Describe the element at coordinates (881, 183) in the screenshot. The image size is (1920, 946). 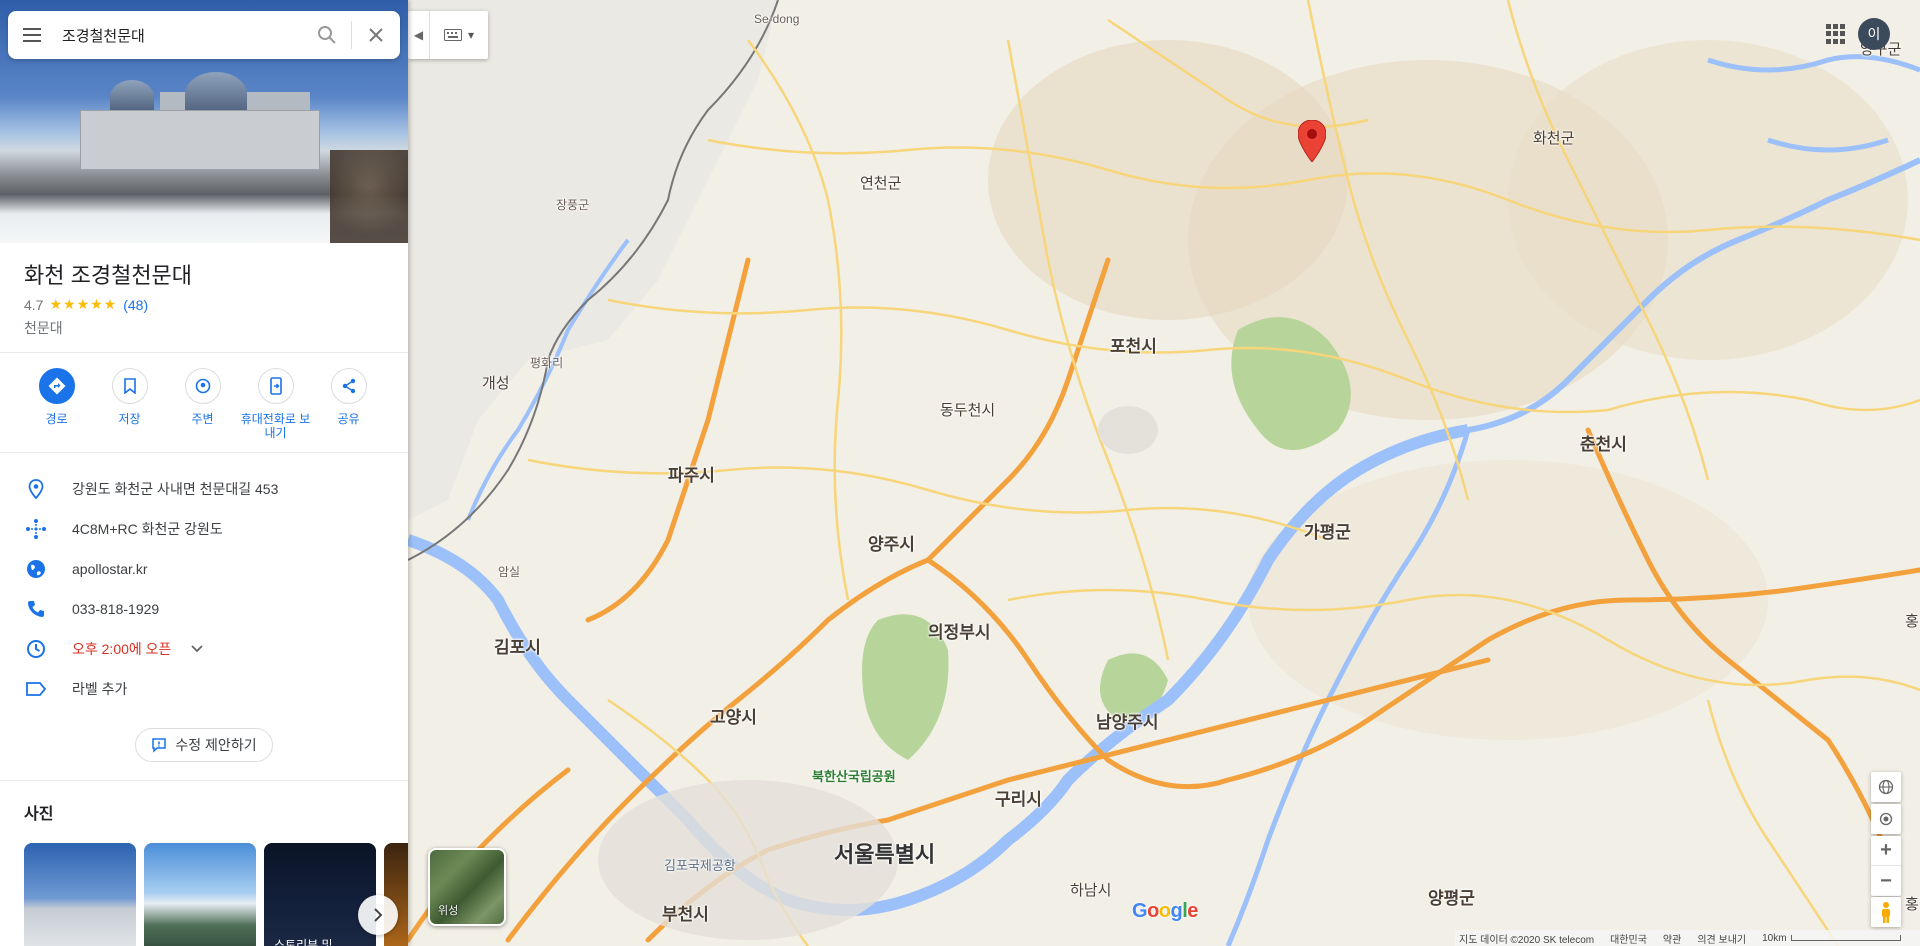
I see `place-label: 연천군` at that location.